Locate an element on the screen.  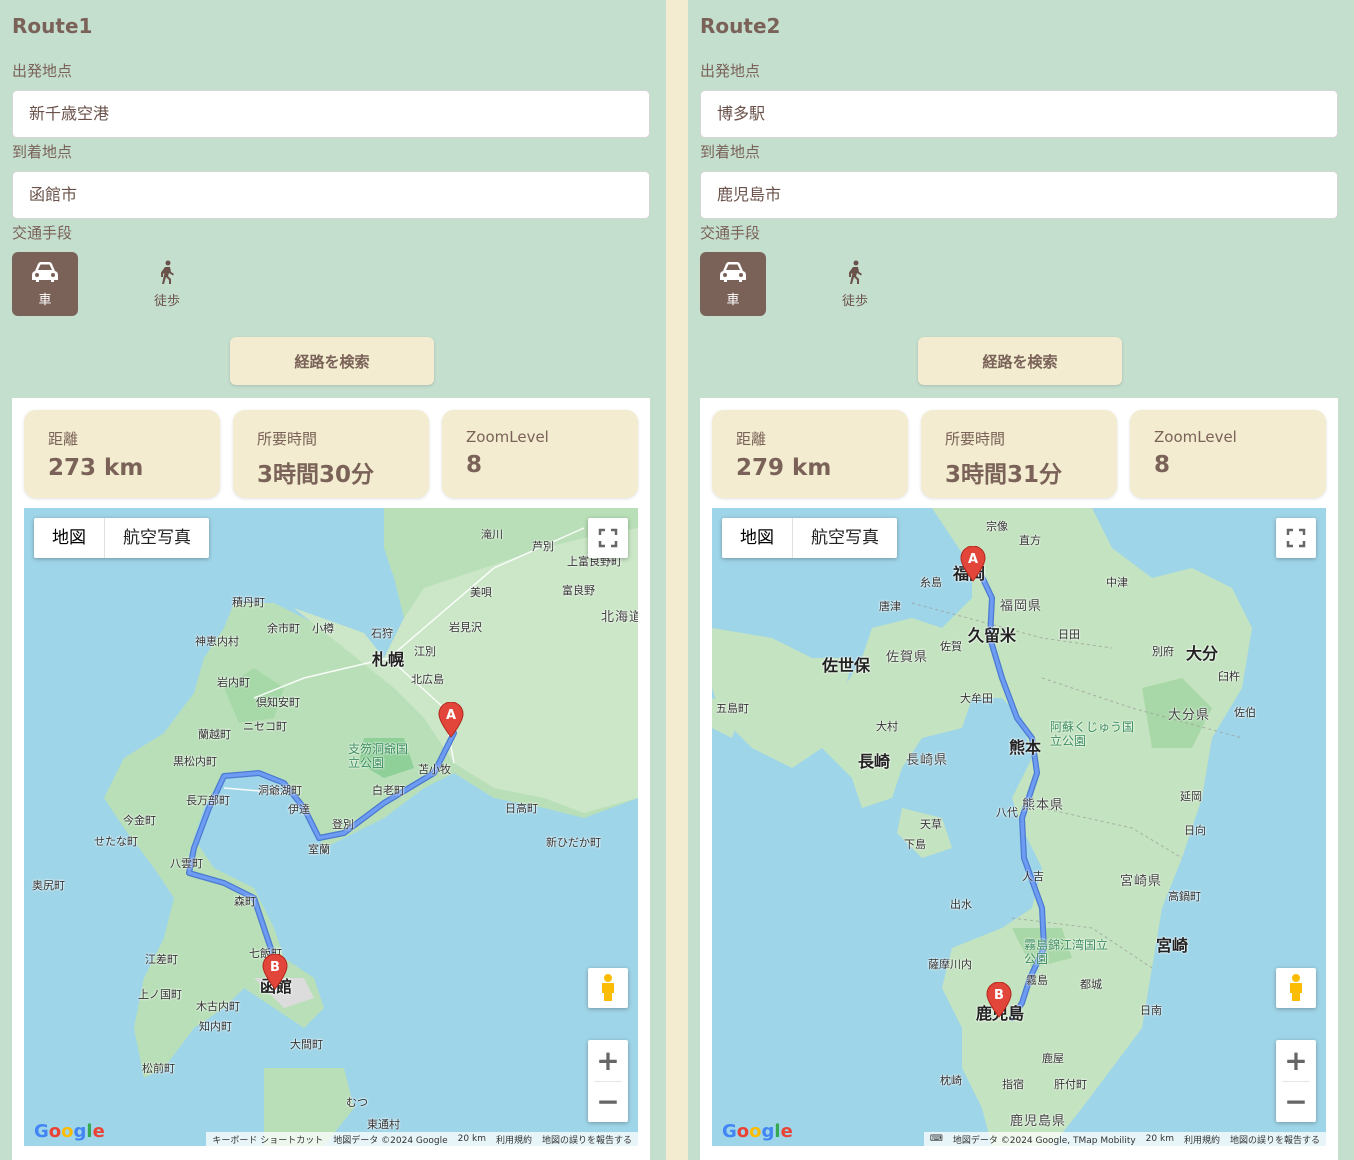
map-type-control: 地図 航空写真 is located at coordinates (121, 538).